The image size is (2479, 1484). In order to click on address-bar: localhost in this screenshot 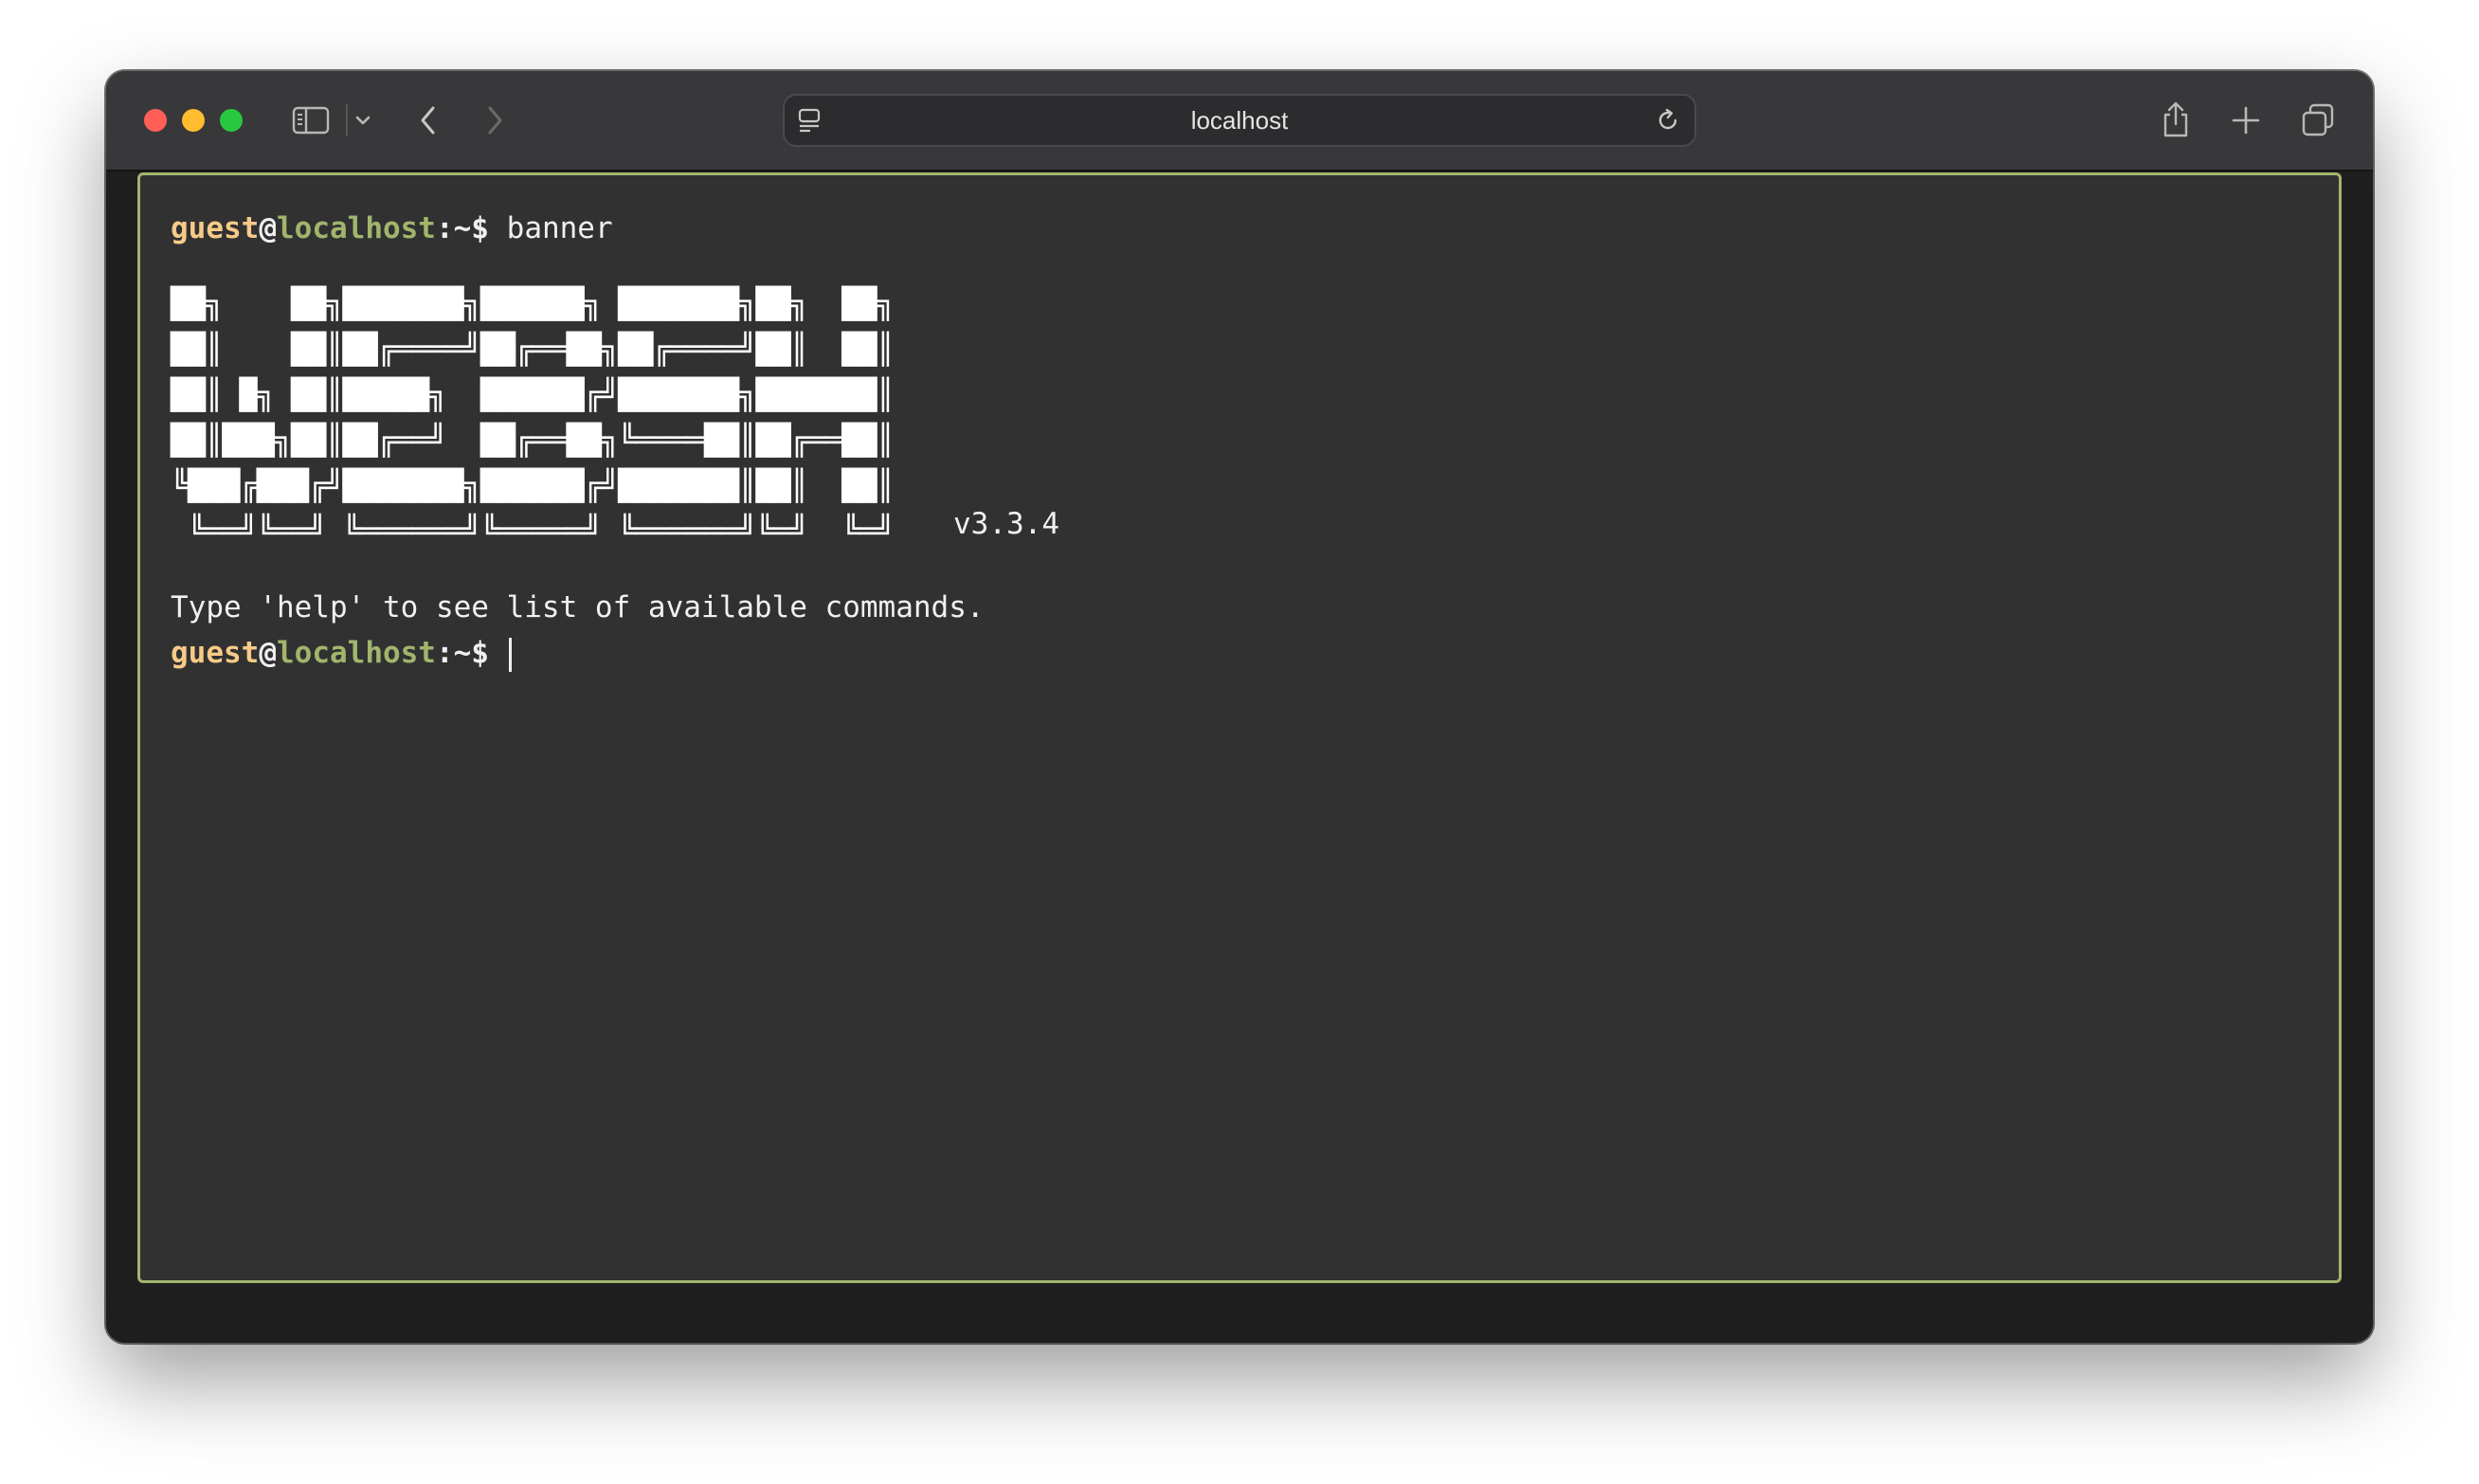, I will do `click(1239, 120)`.